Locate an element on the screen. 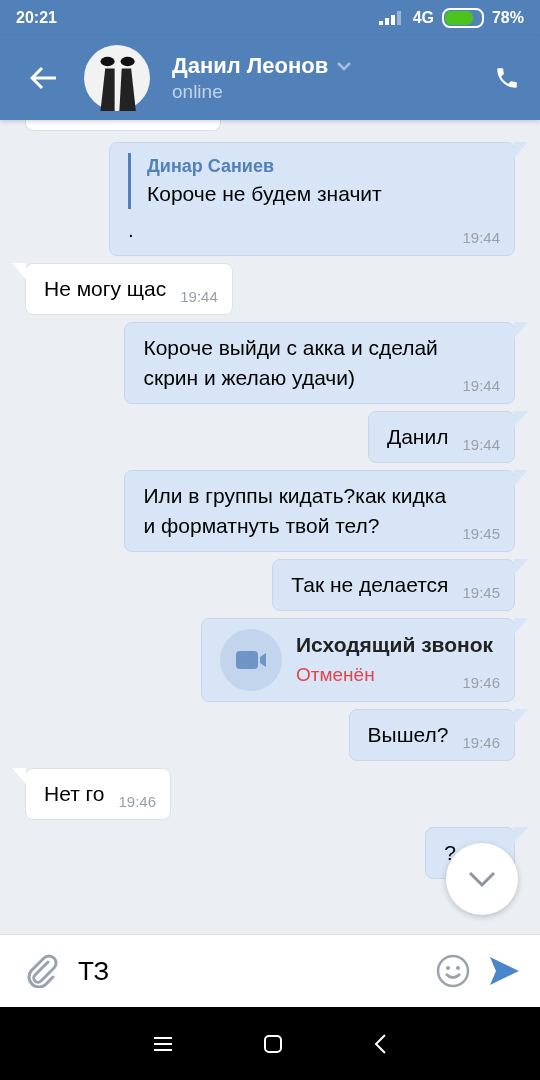 The width and height of the screenshot is (540, 1080). message-field: ТЗ is located at coordinates (270, 970).